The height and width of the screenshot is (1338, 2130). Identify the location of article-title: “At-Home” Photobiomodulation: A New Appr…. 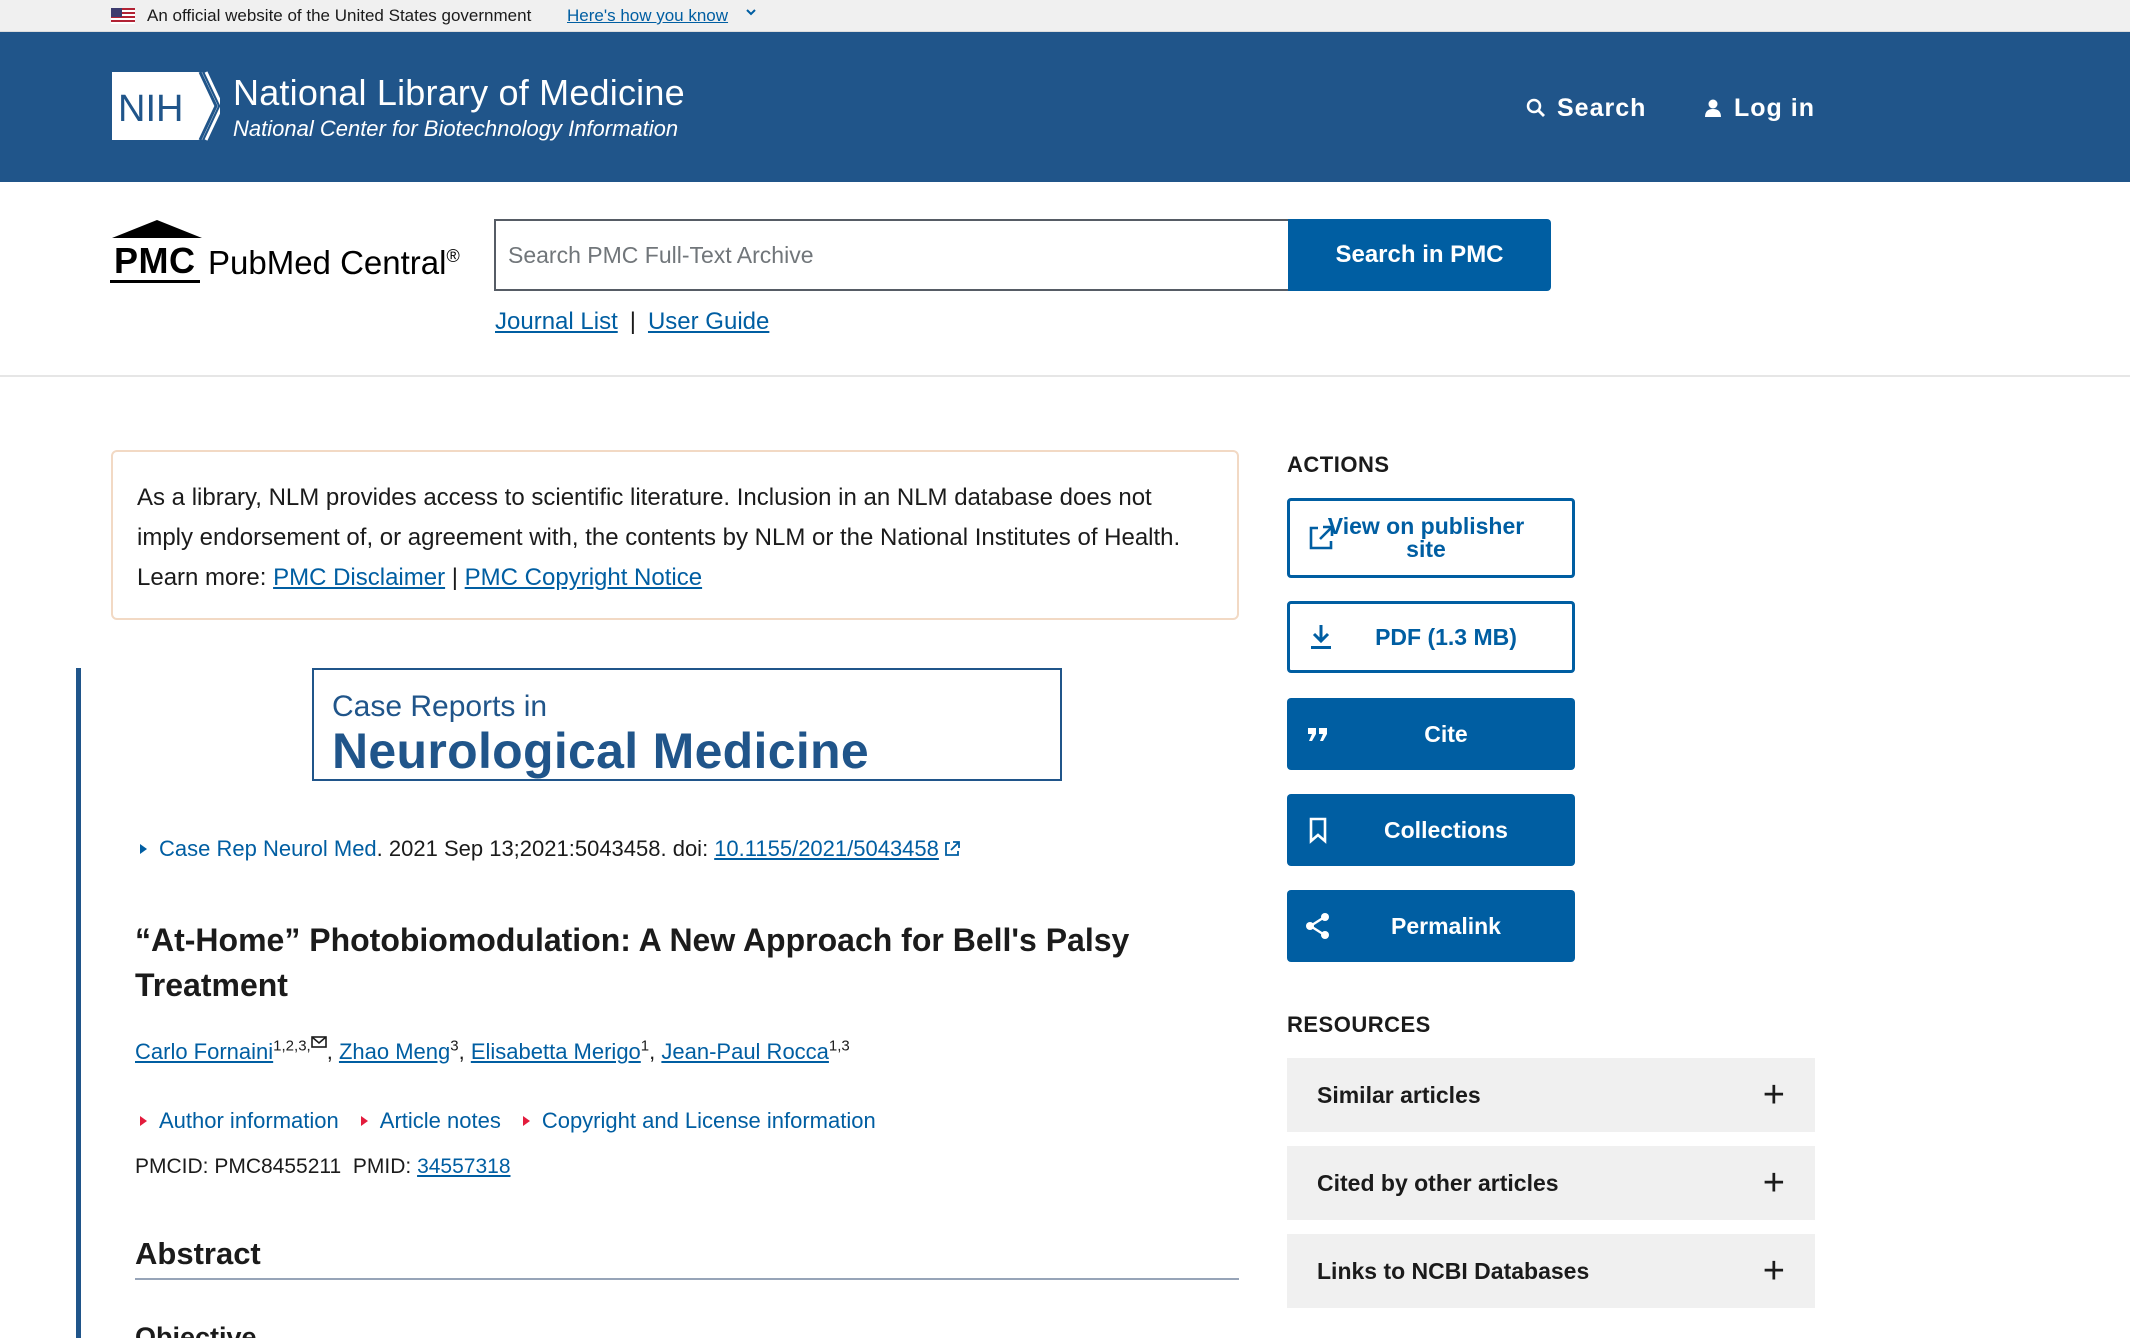
(632, 962).